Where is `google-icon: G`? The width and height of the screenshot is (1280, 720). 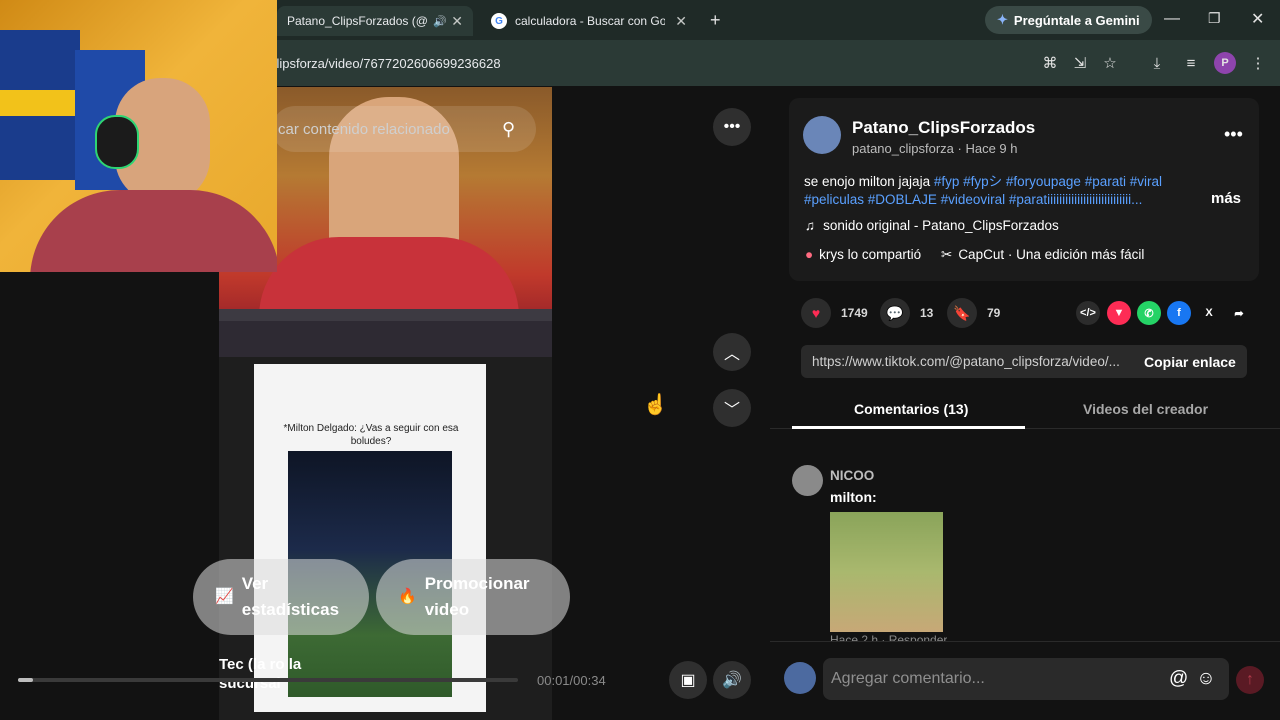
google-icon: G is located at coordinates (499, 21).